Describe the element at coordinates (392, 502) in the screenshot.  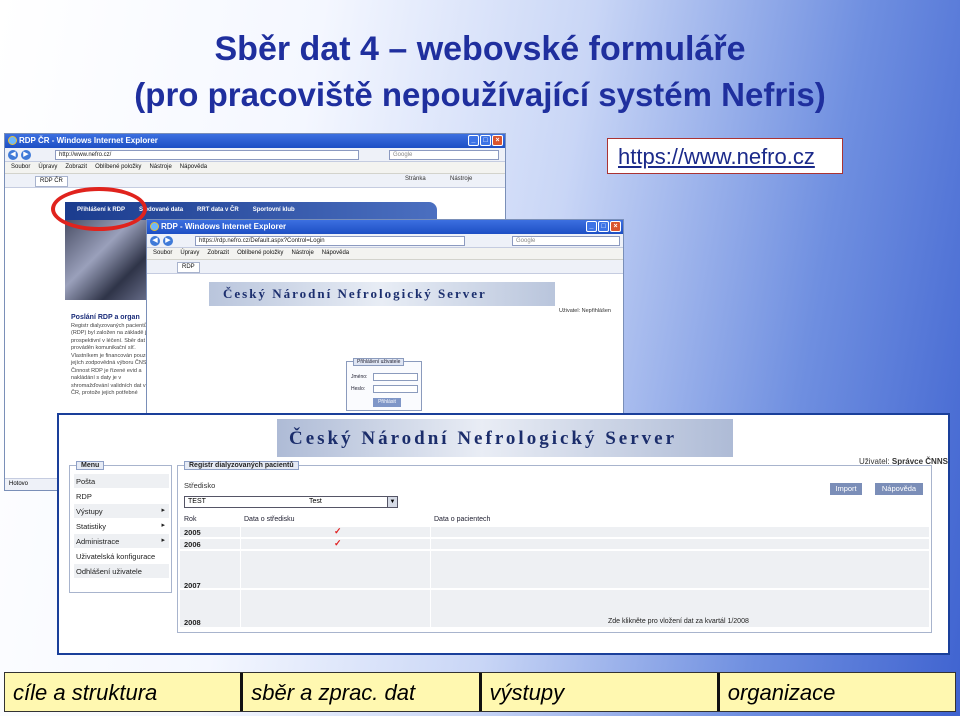
I see `chevron-down-icon: ▼` at that location.